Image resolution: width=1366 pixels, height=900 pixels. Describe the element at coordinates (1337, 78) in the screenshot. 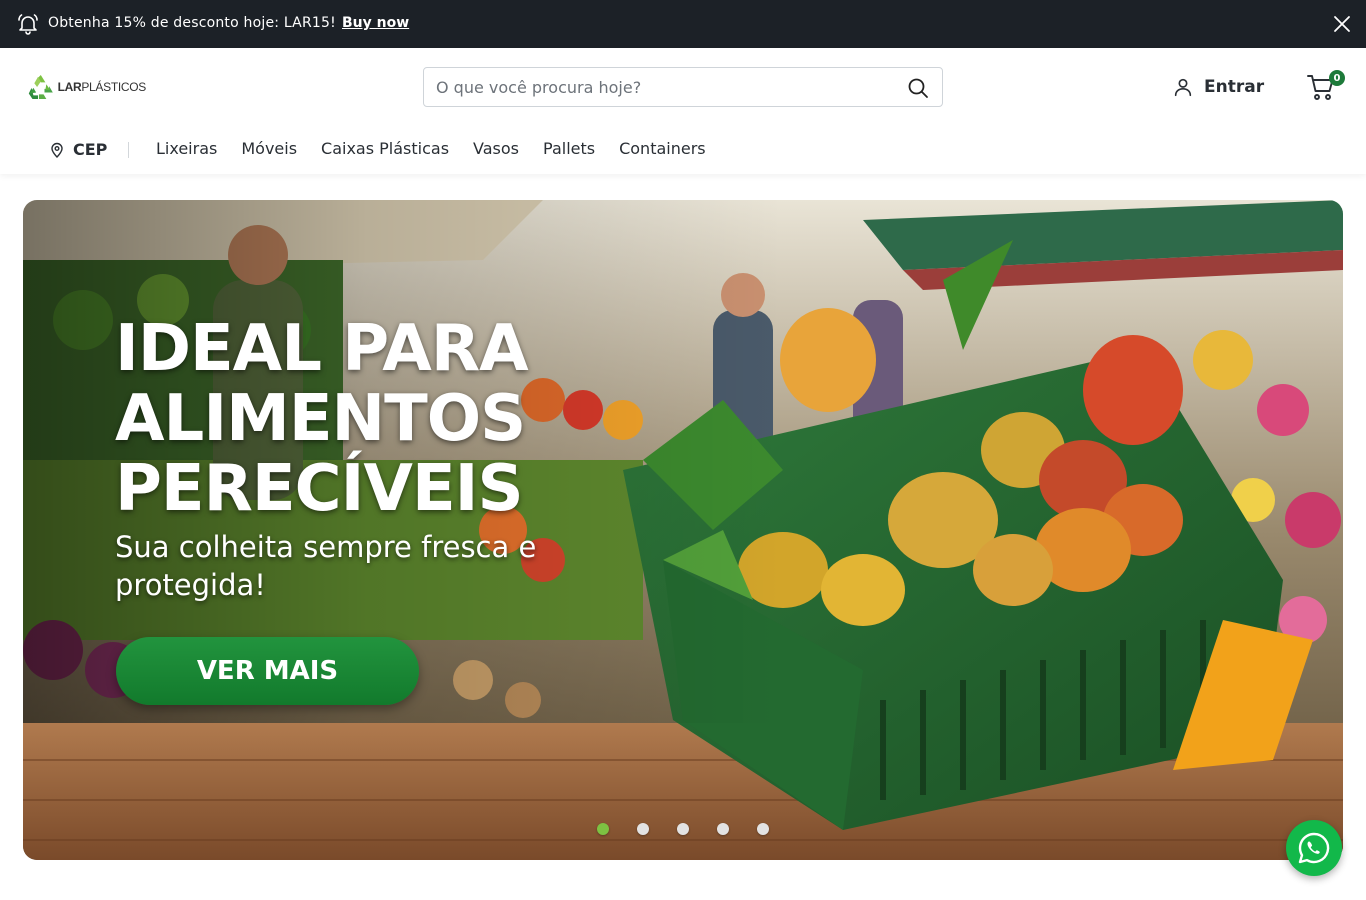

I see `cart-count-badge: 0` at that location.